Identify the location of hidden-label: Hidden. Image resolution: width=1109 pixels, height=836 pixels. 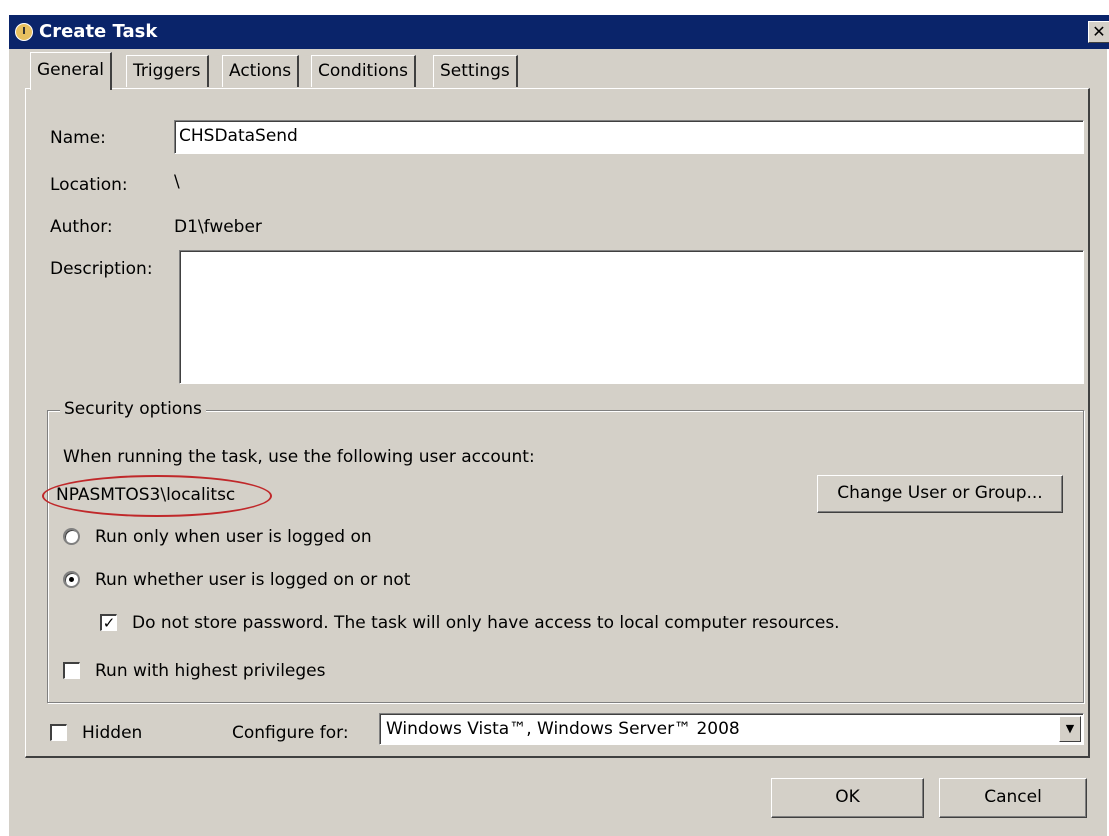
(112, 733).